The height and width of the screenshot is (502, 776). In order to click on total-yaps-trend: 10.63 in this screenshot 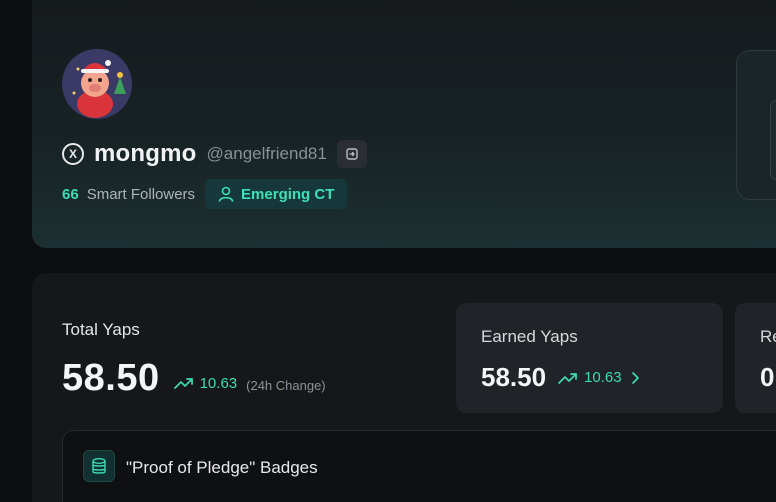, I will do `click(205, 383)`.